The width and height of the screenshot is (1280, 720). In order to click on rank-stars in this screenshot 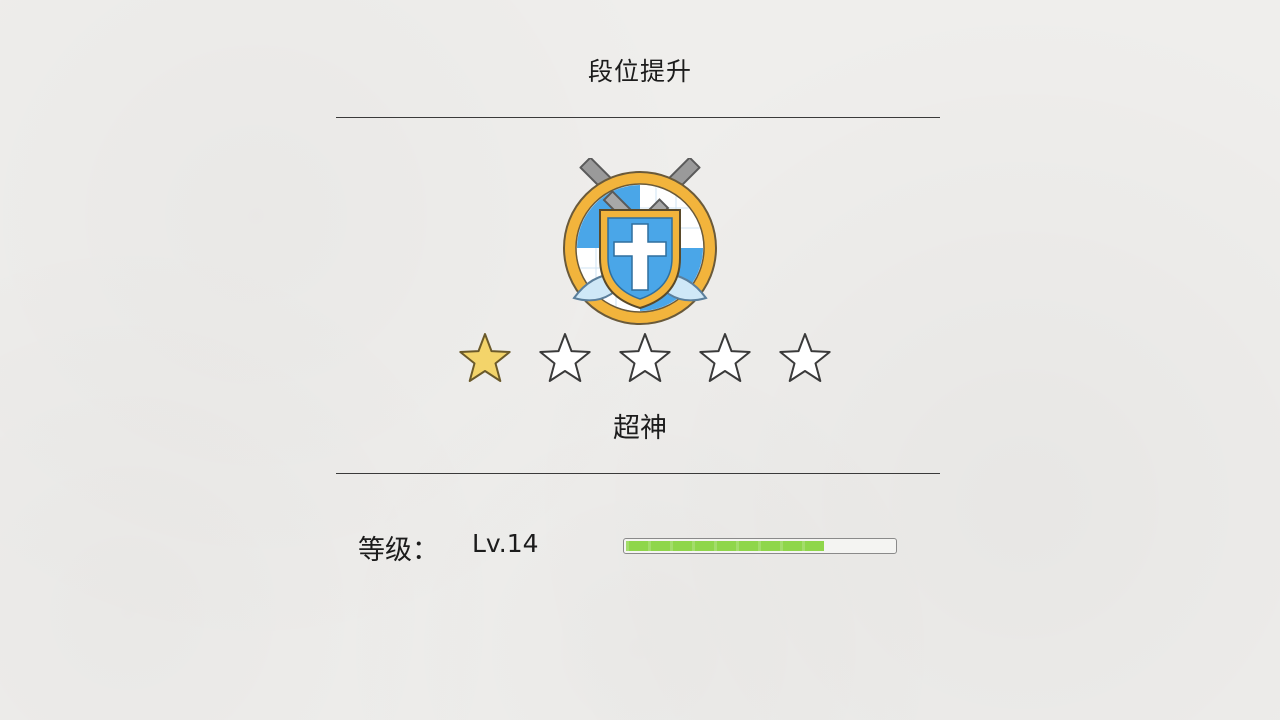, I will do `click(645, 357)`.